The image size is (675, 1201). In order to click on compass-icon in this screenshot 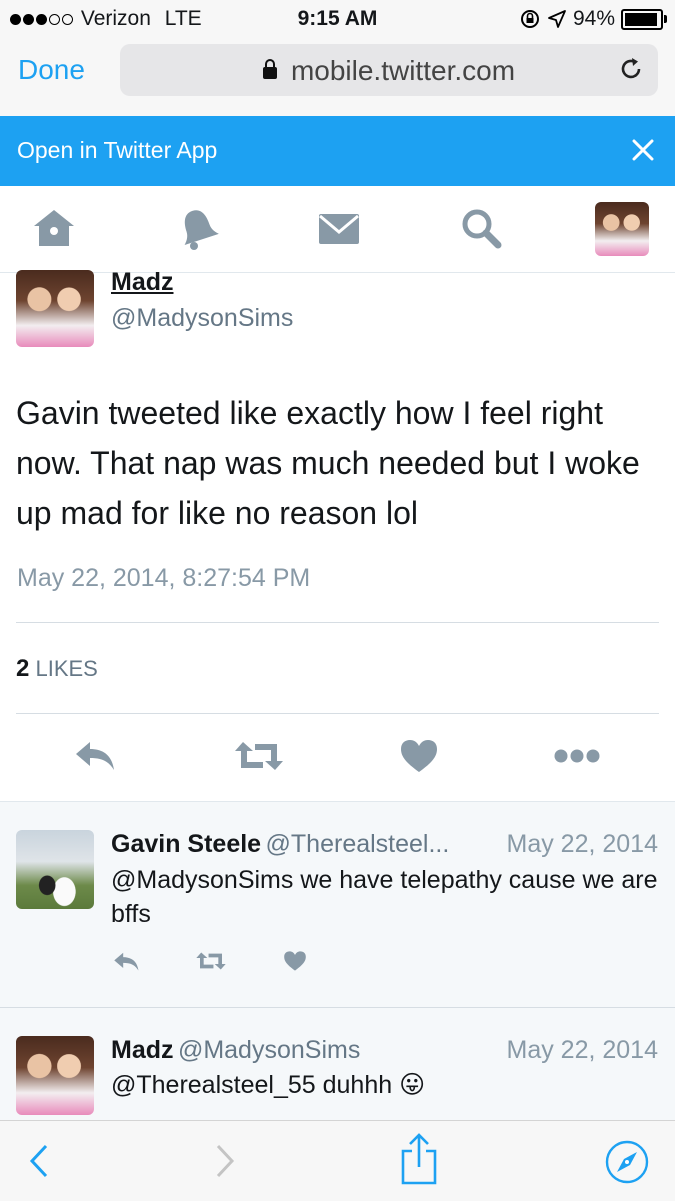, I will do `click(627, 1162)`.